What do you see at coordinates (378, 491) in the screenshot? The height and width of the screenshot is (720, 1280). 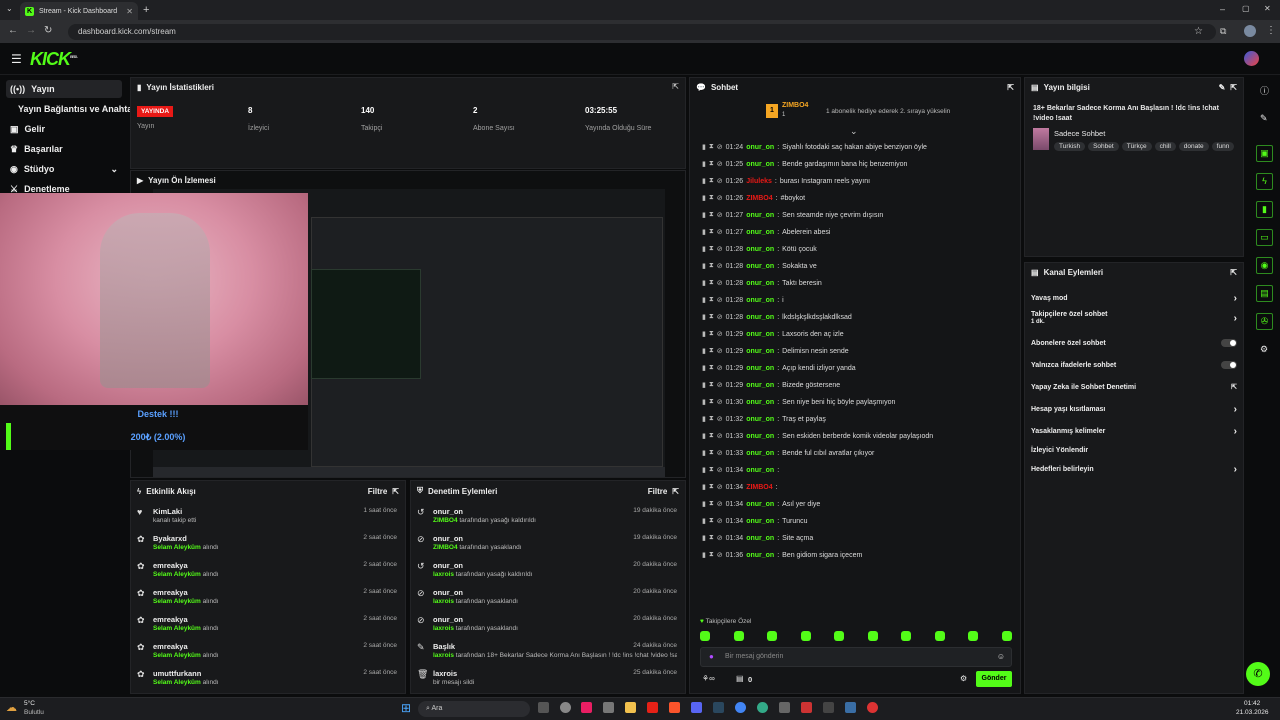 I see `filter-button: Filtre` at bounding box center [378, 491].